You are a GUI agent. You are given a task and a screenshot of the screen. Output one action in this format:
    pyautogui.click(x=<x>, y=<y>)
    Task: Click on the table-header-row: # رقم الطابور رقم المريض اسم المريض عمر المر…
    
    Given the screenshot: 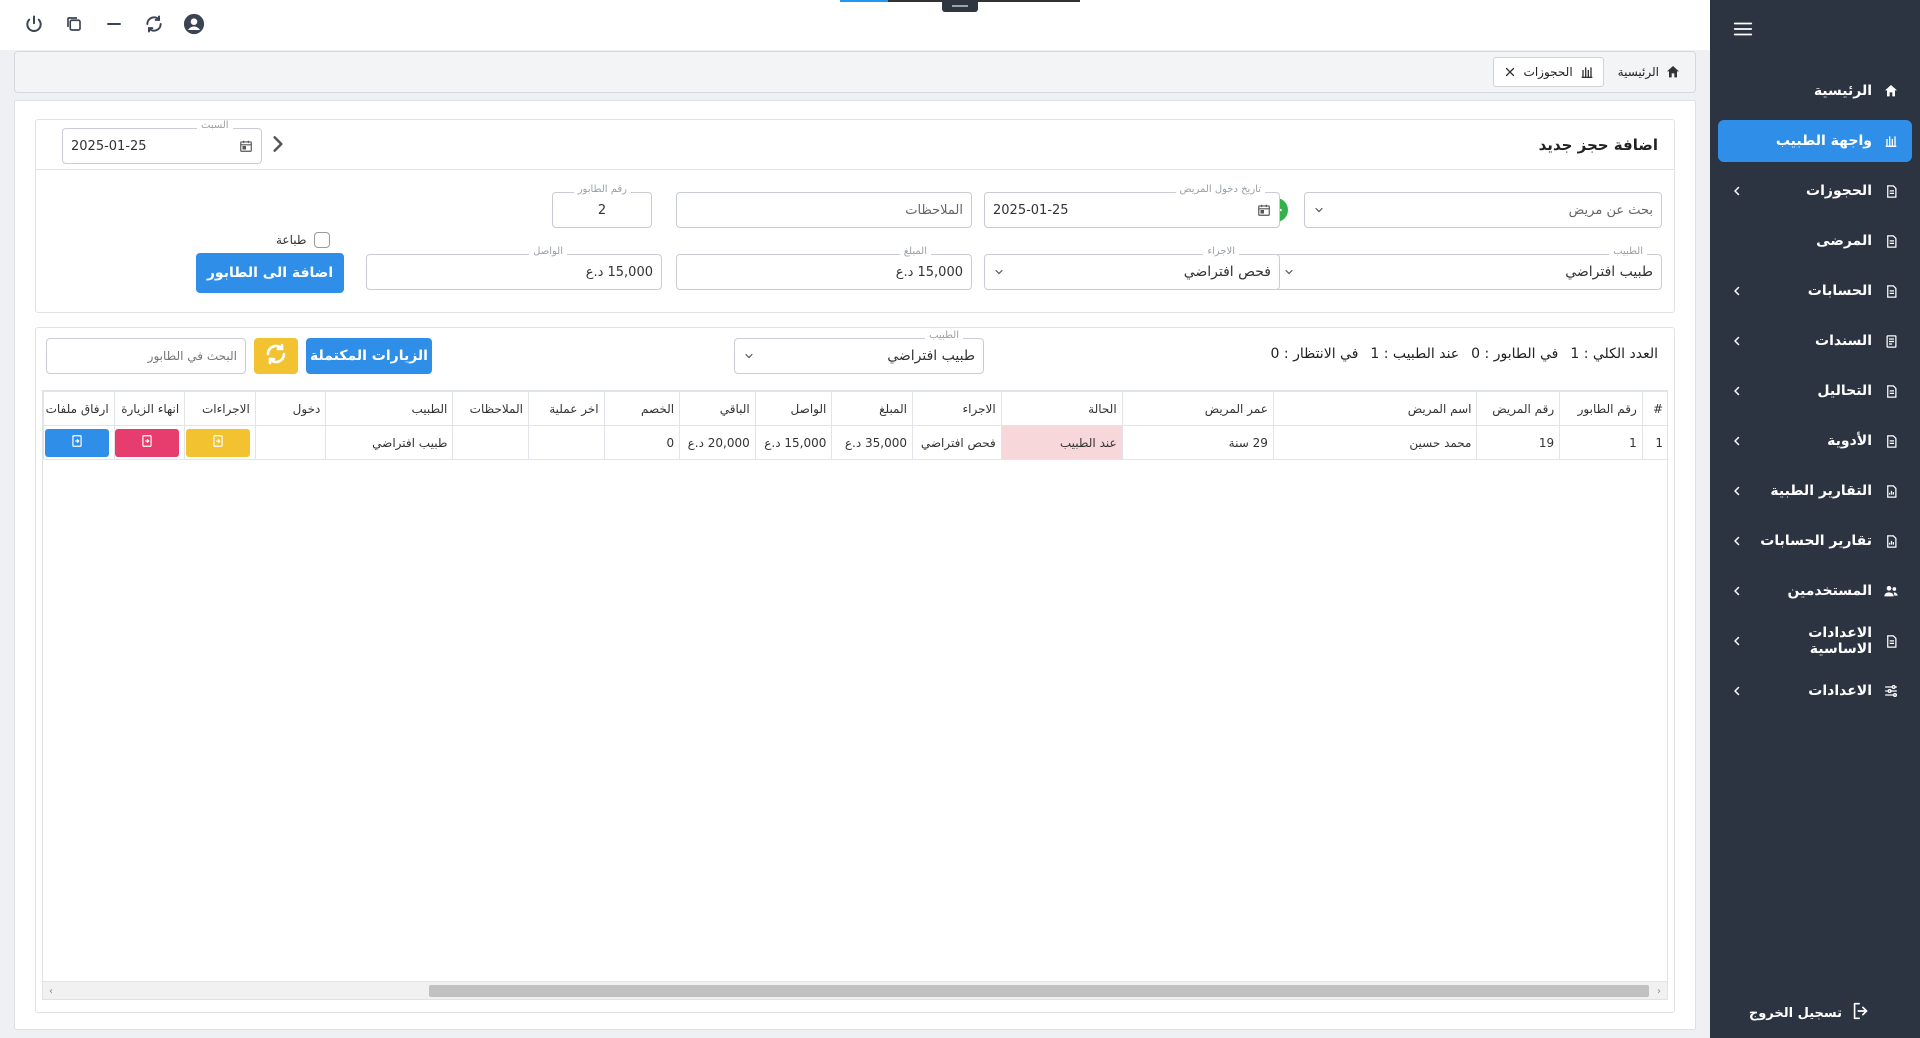 What is the action you would take?
    pyautogui.click(x=855, y=408)
    